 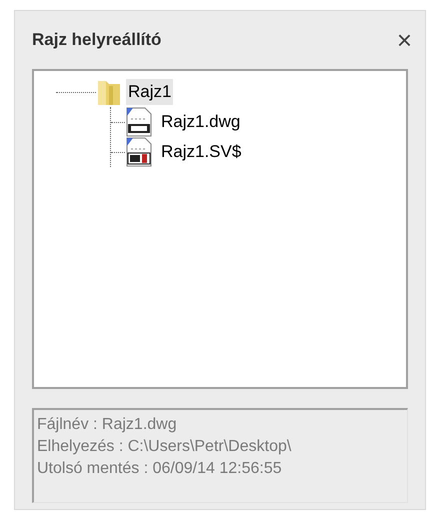 What do you see at coordinates (160, 469) in the screenshot?
I see `info-text: Utolsó mentés : 06/09/14 12:56:55` at bounding box center [160, 469].